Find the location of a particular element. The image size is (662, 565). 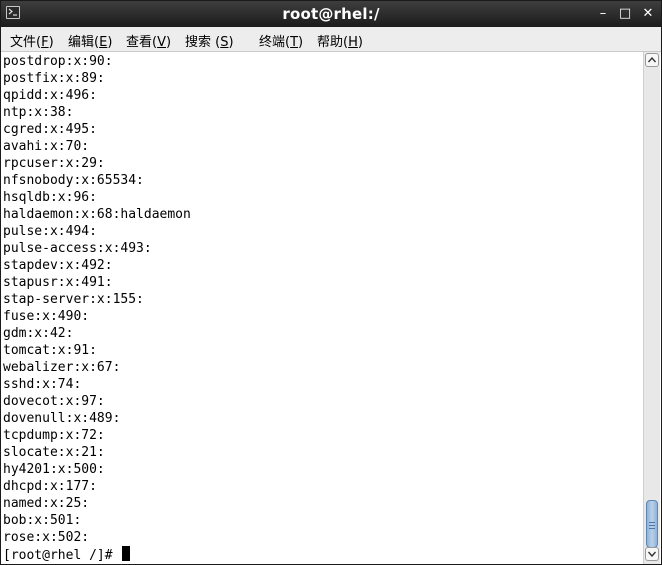

menu-search: 搜索 (S) is located at coordinates (209, 40).